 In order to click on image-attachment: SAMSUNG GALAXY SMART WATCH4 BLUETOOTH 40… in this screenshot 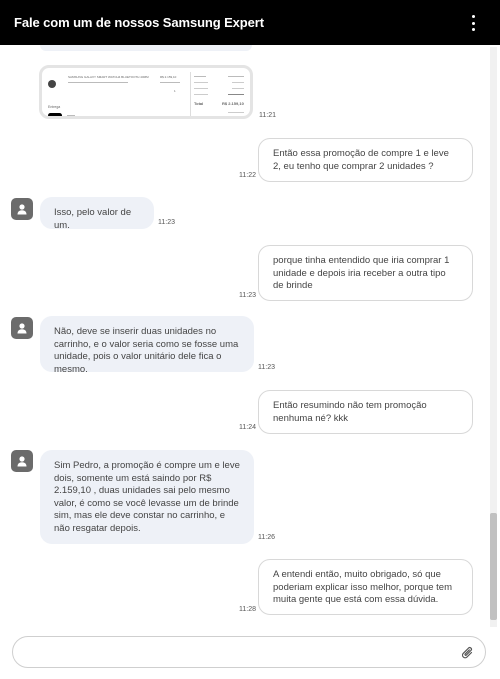, I will do `click(146, 92)`.